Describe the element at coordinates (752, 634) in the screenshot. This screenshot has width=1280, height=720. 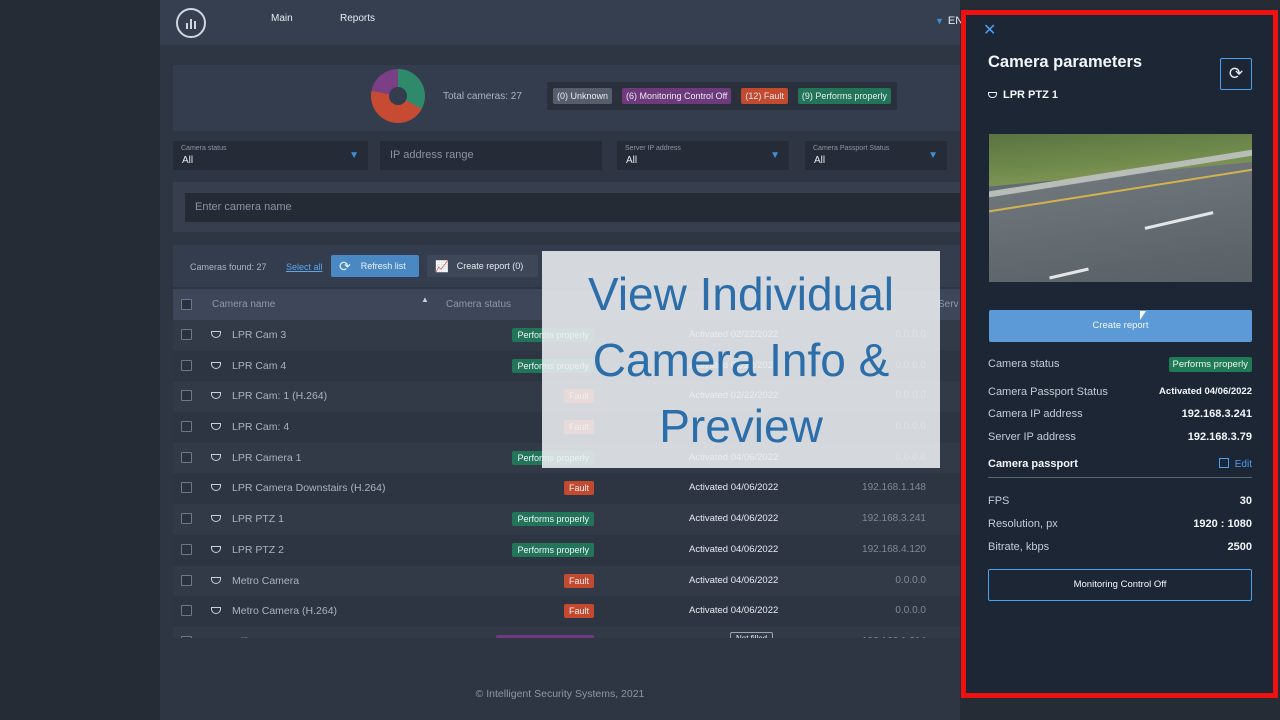
I see `passport-cell: Not filled` at that location.